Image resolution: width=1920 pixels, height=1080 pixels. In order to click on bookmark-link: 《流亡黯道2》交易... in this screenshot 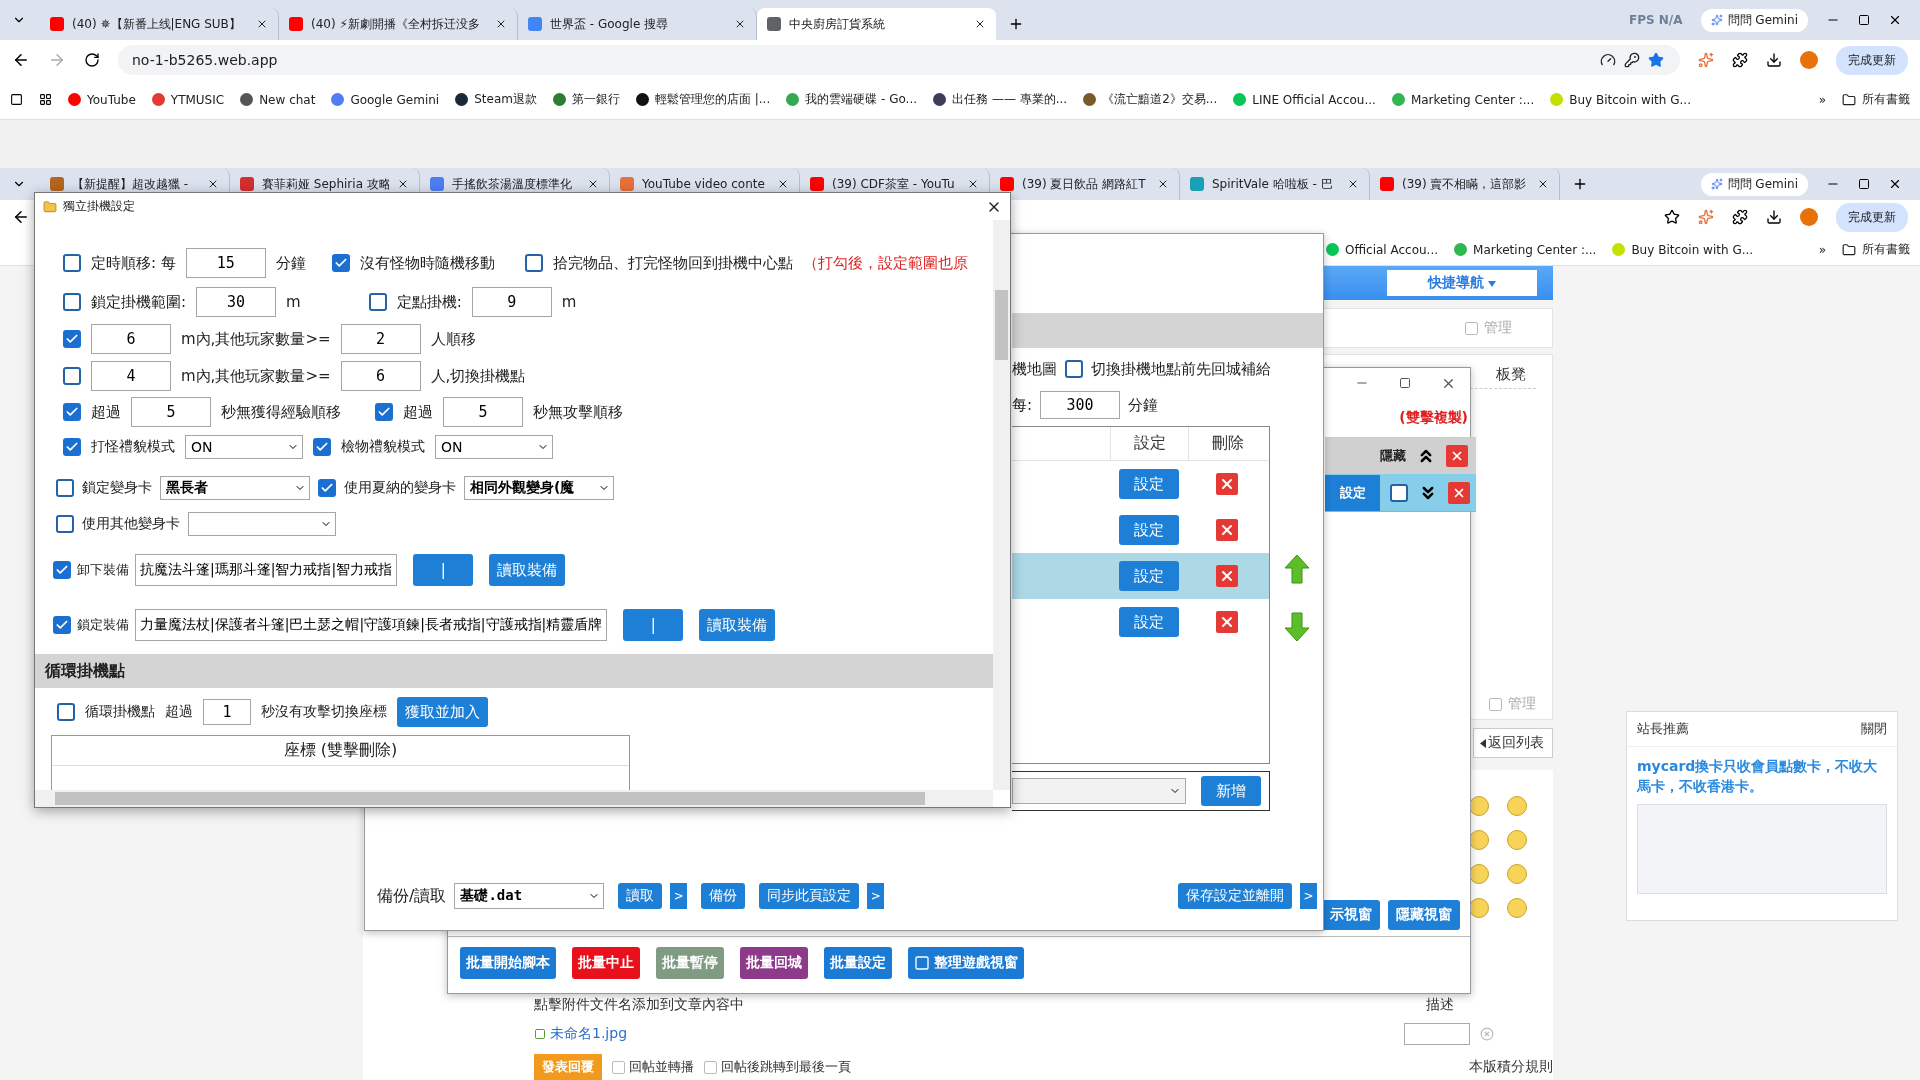, I will do `click(1150, 99)`.